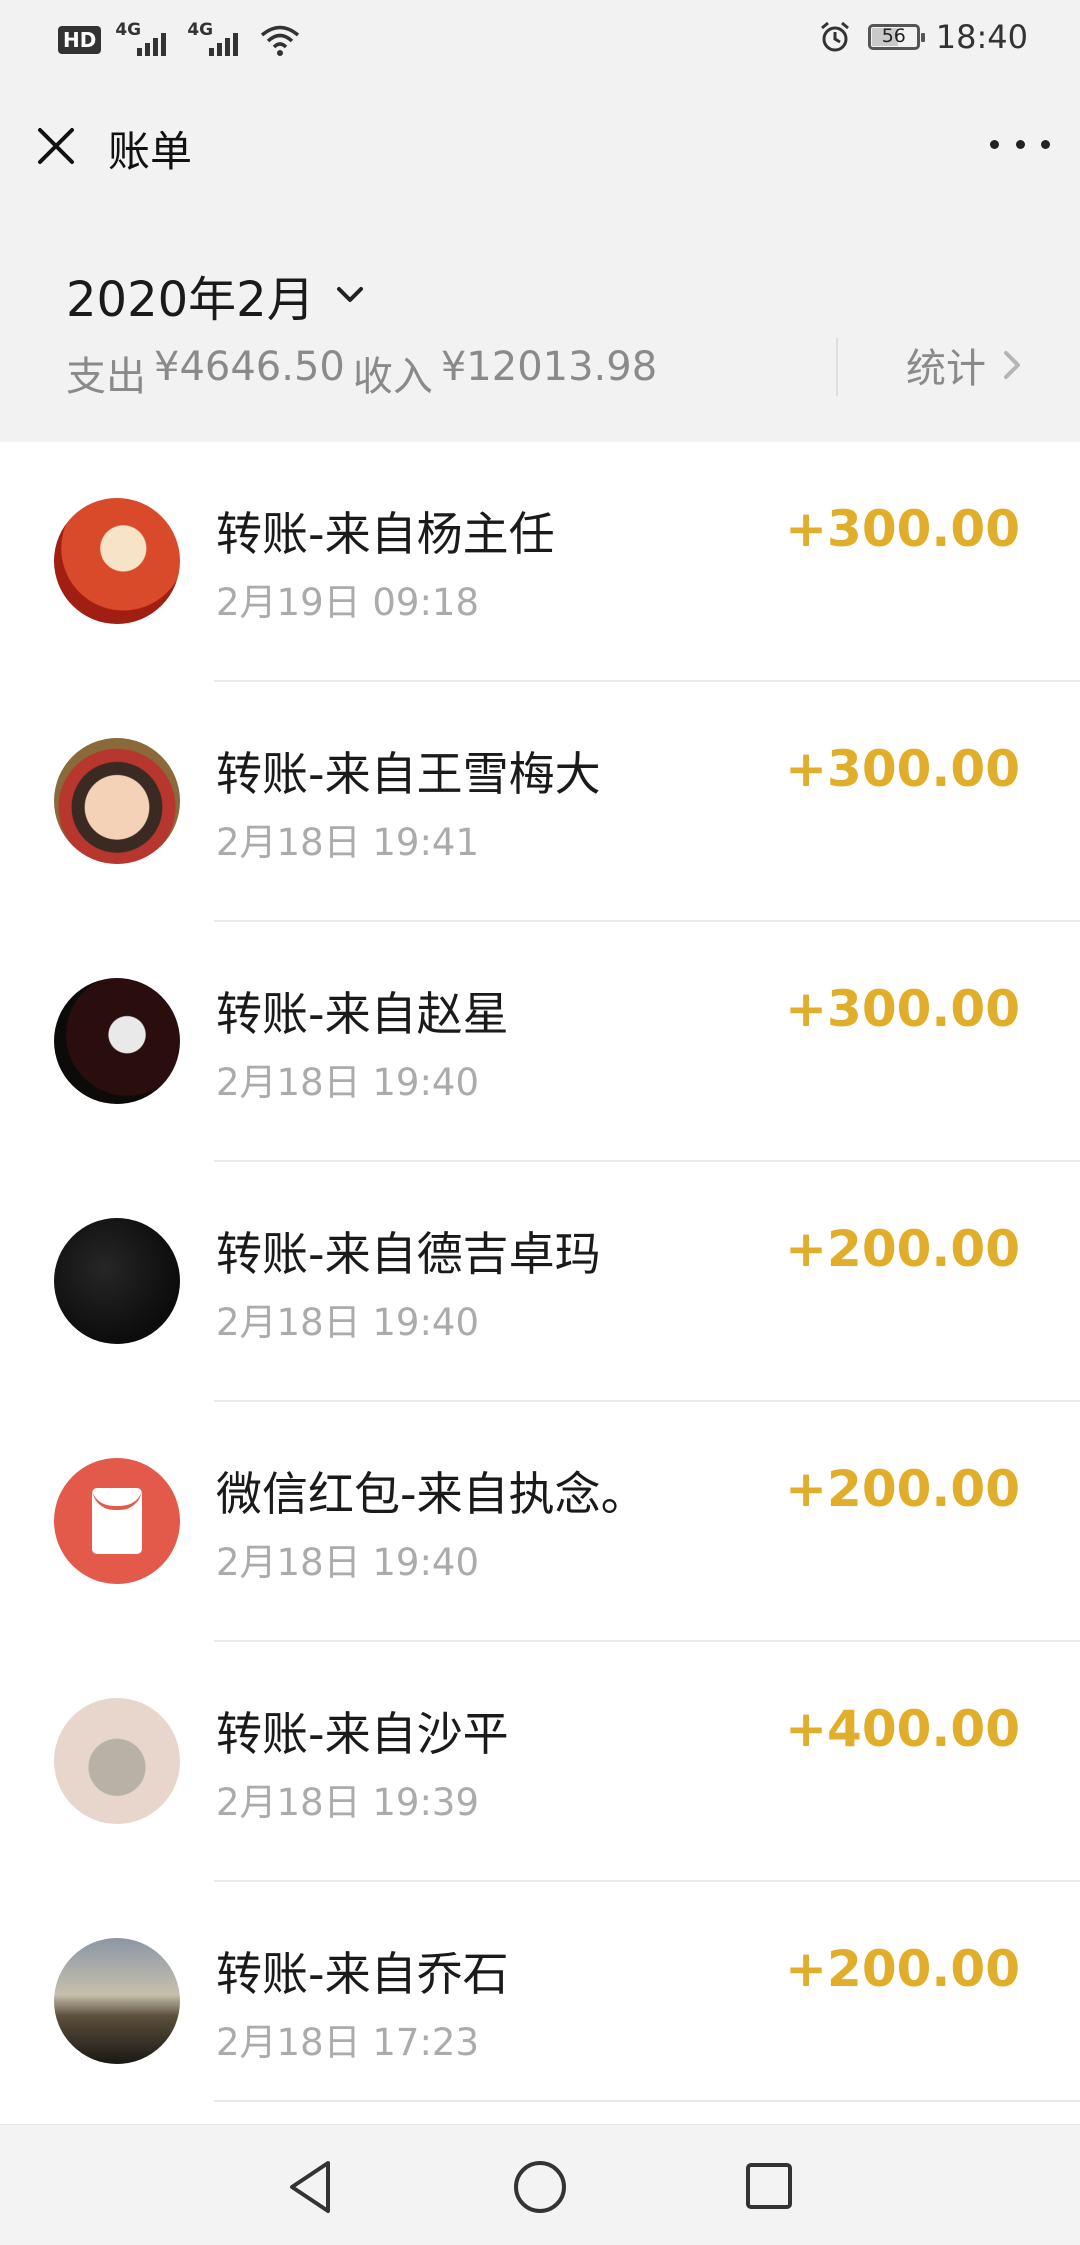 Image resolution: width=1080 pixels, height=2245 pixels. I want to click on income-label: 收入, so click(392, 377).